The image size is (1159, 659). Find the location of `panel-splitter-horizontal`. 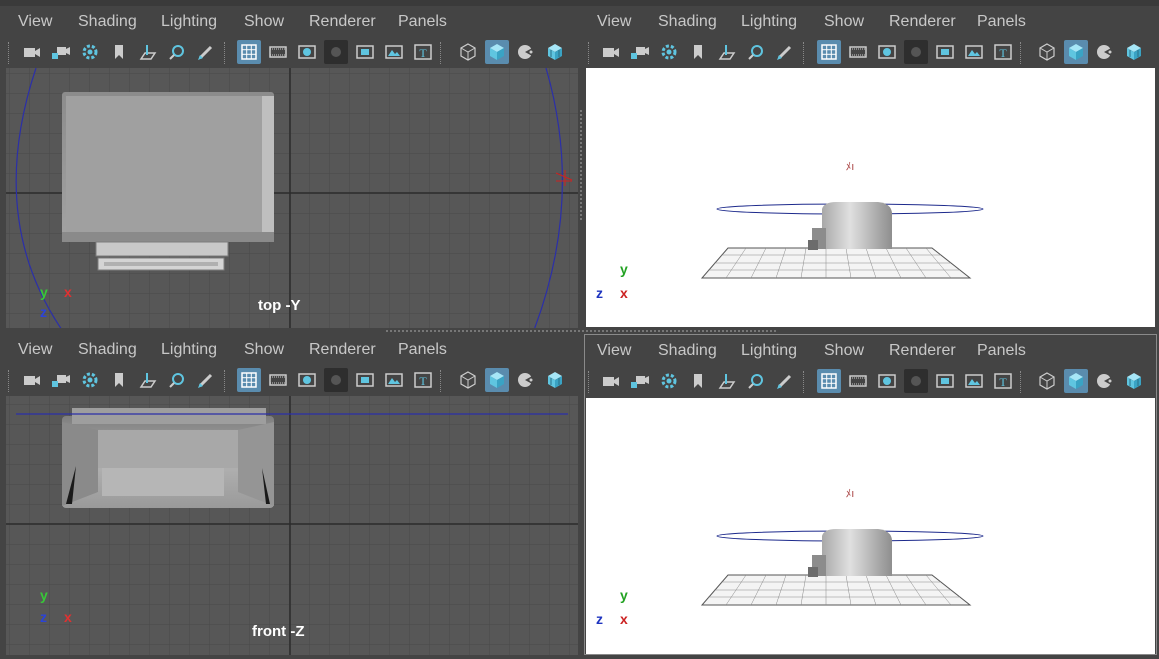

panel-splitter-horizontal is located at coordinates (581, 332).